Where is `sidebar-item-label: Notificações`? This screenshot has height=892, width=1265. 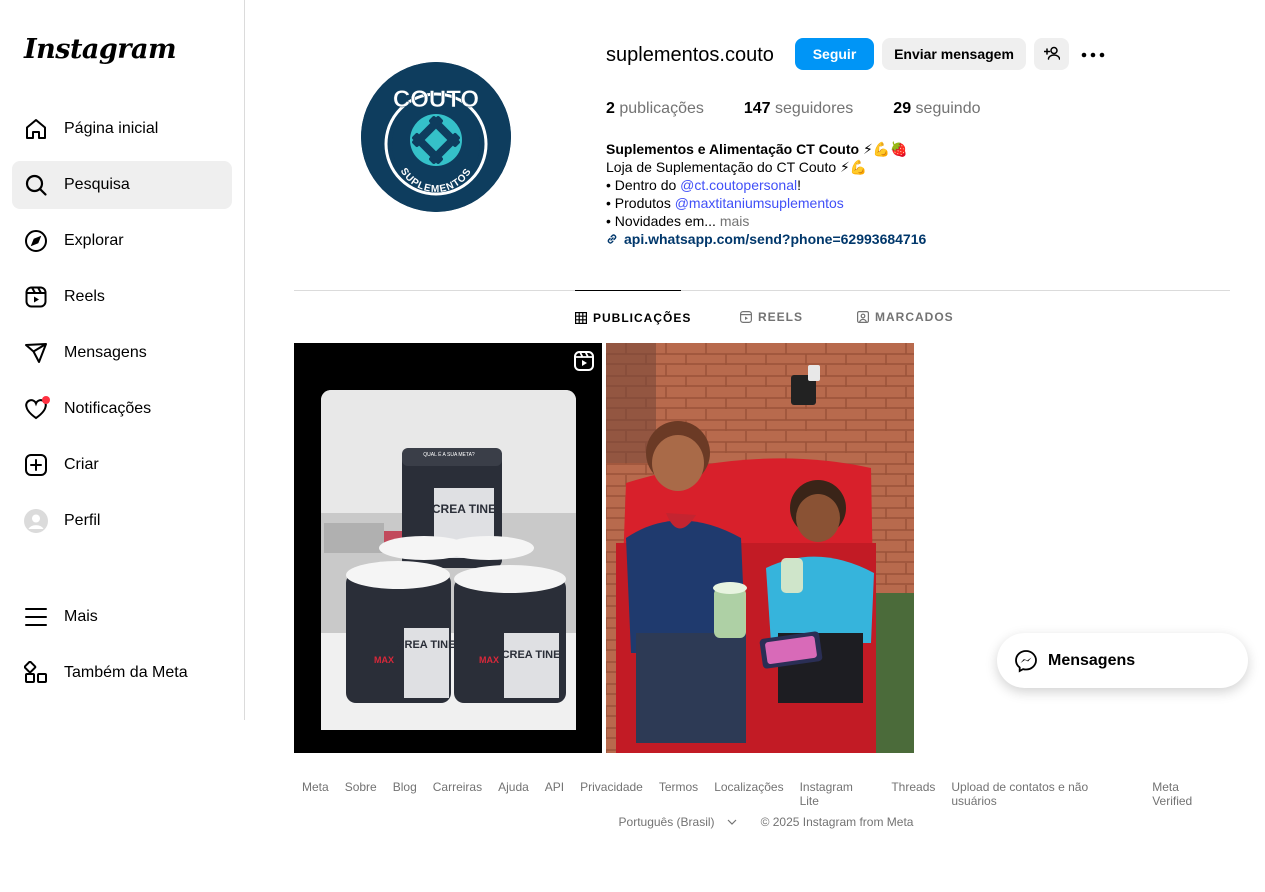 sidebar-item-label: Notificações is located at coordinates (108, 408).